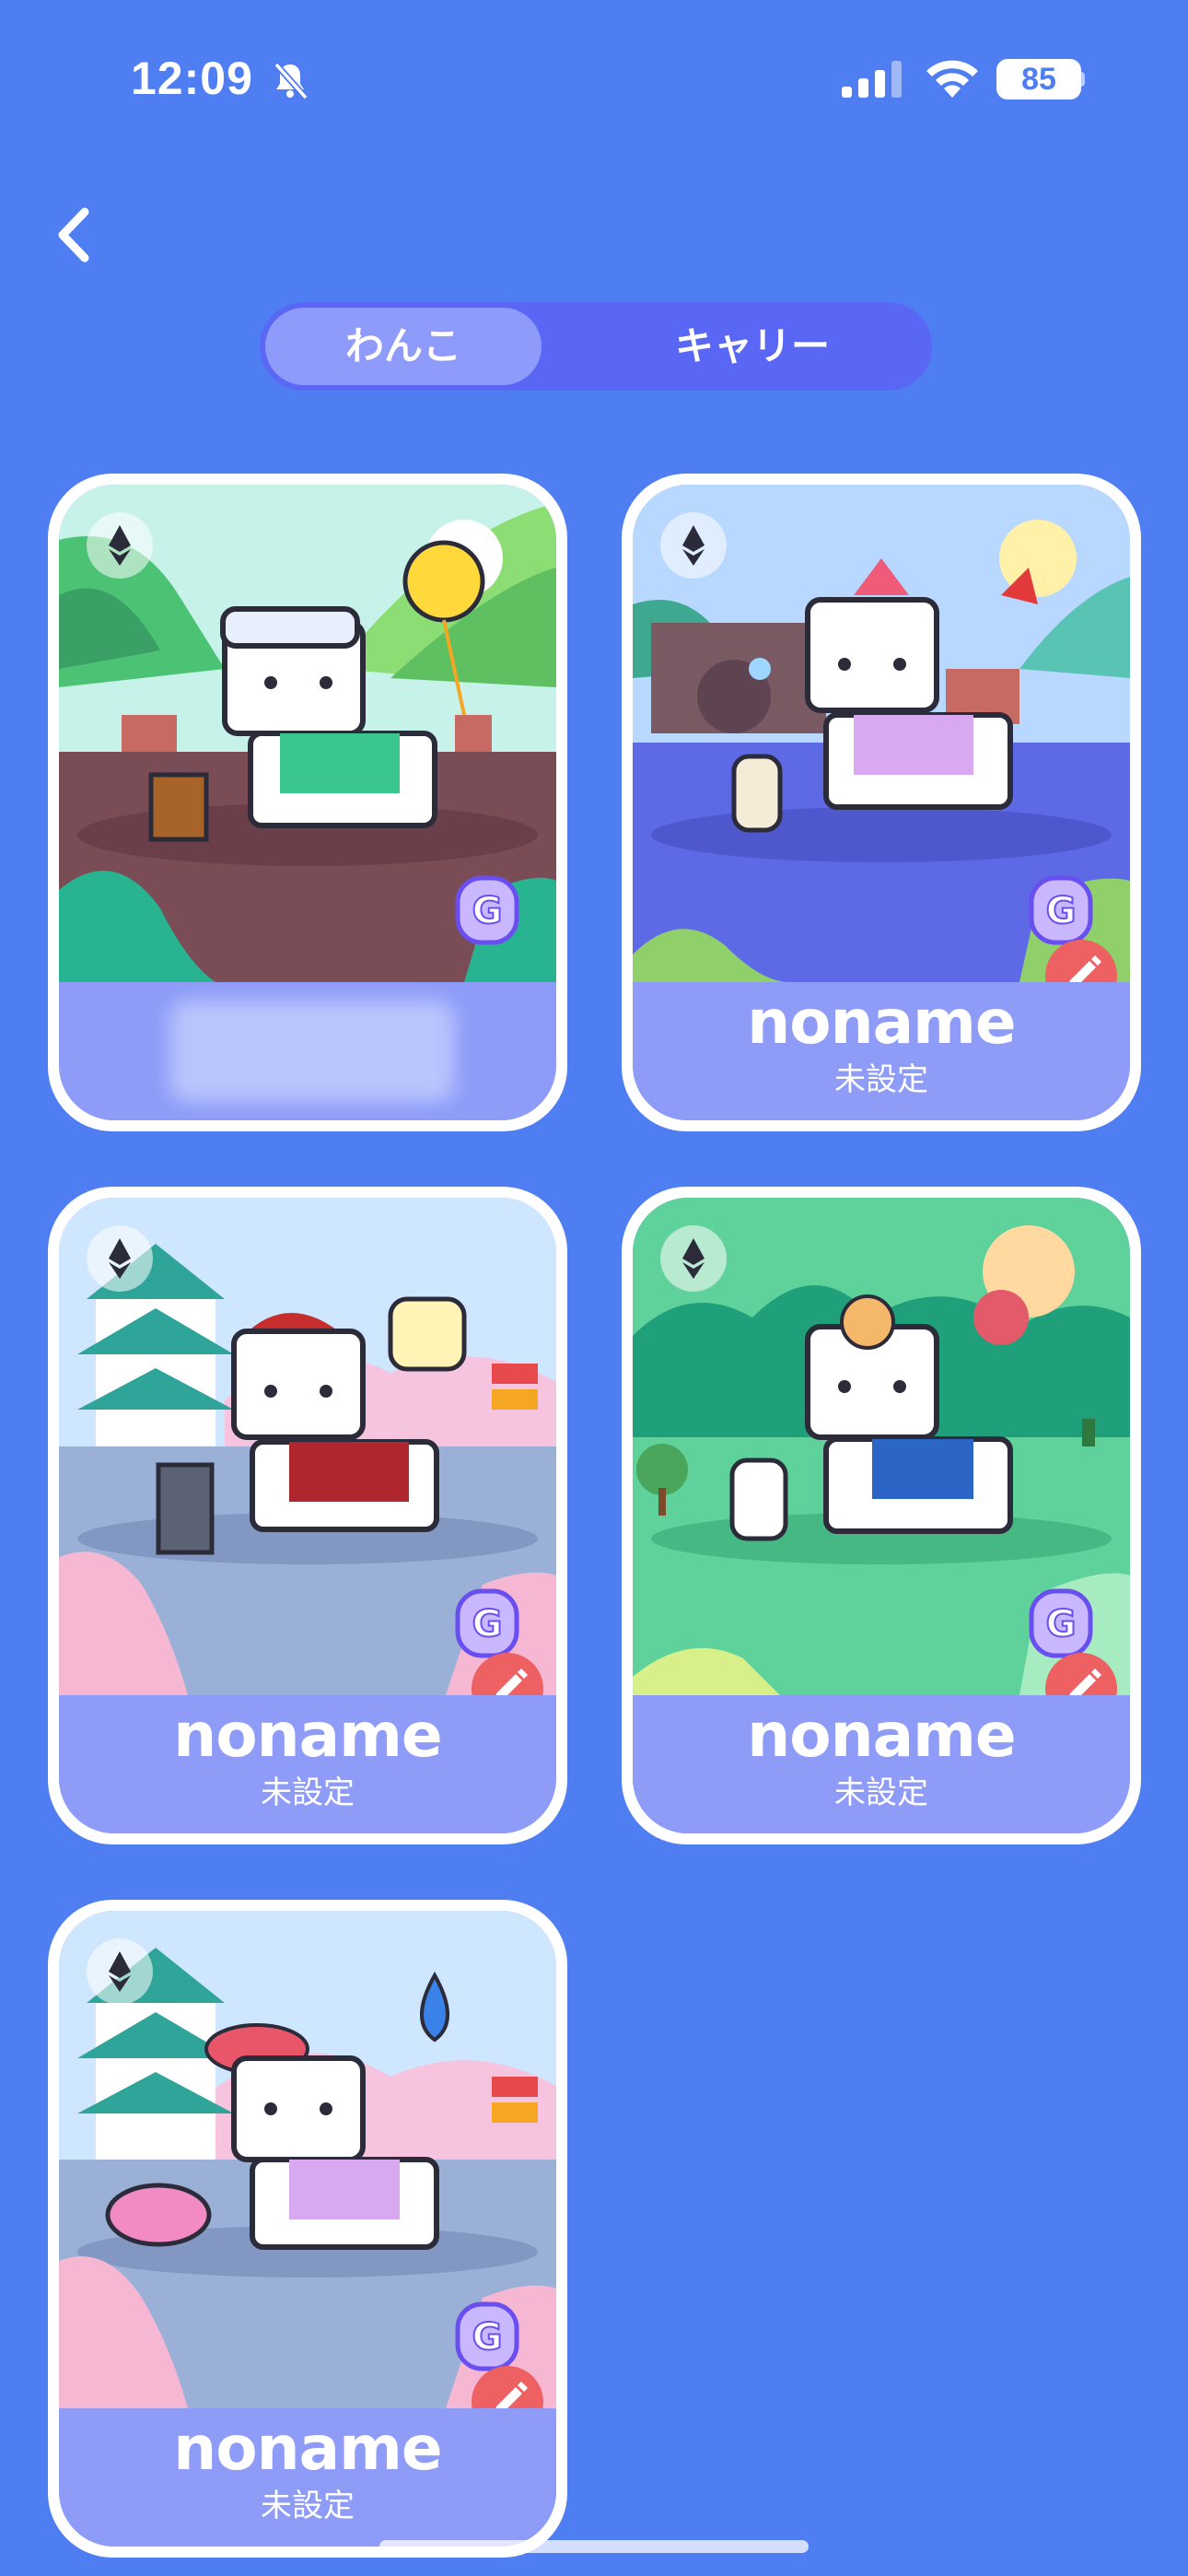 Image resolution: width=1188 pixels, height=2576 pixels. What do you see at coordinates (594, 78) in the screenshot?
I see `status-bar: 12:09 85` at bounding box center [594, 78].